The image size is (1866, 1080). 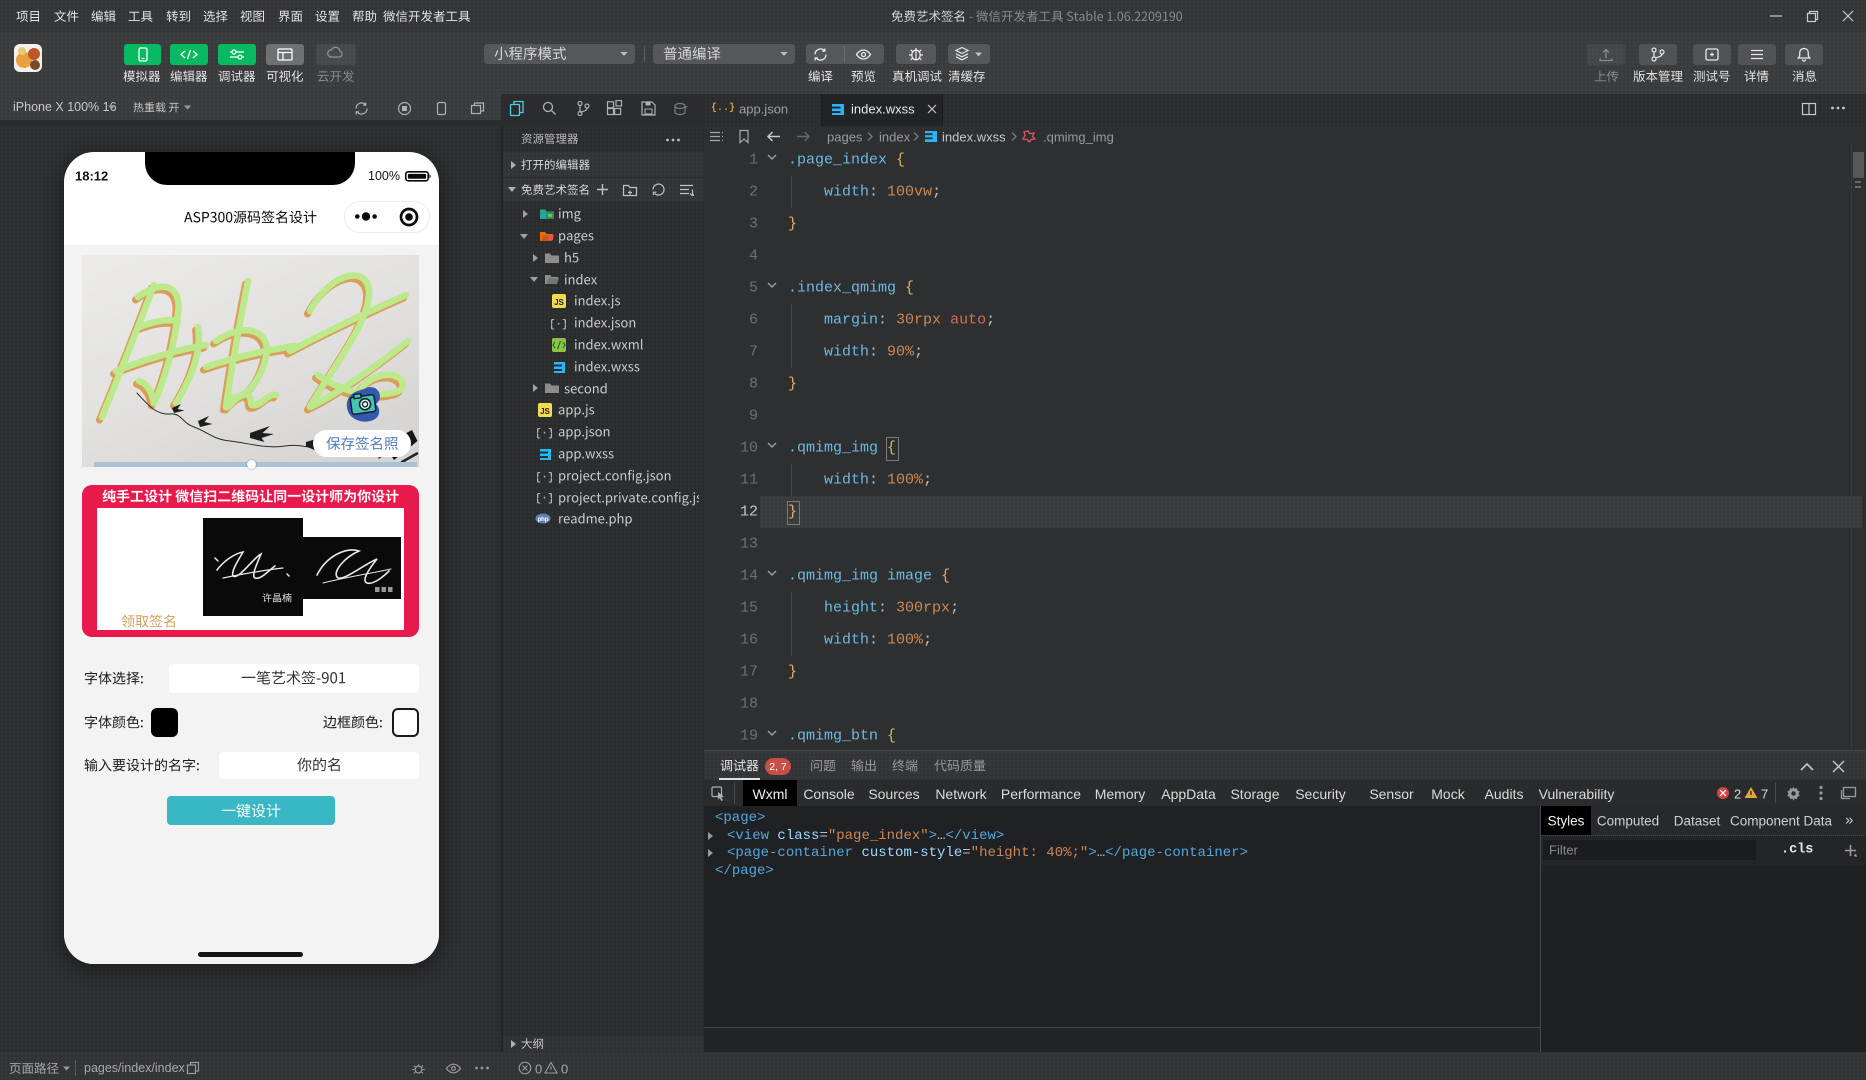 What do you see at coordinates (543, 520) in the screenshot?
I see `svg-text: php` at bounding box center [543, 520].